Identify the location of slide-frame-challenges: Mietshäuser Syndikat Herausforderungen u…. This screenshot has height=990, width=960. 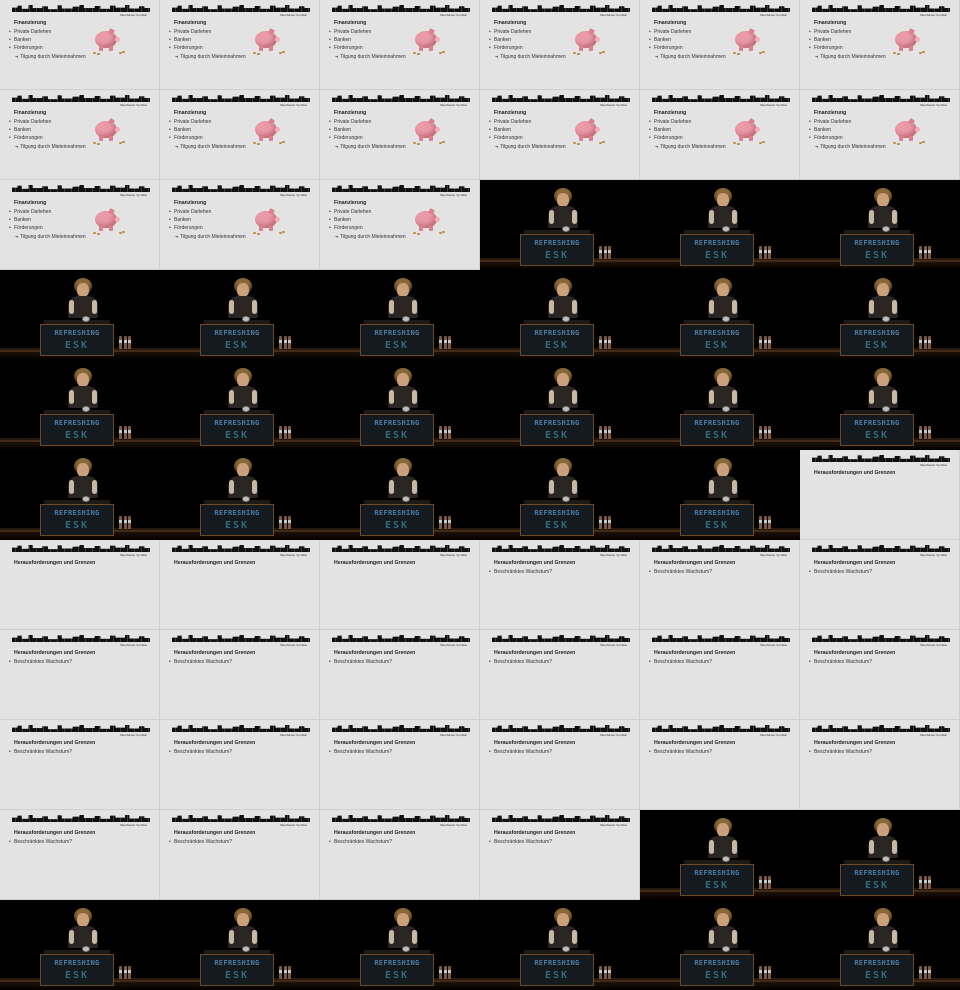
(240, 585).